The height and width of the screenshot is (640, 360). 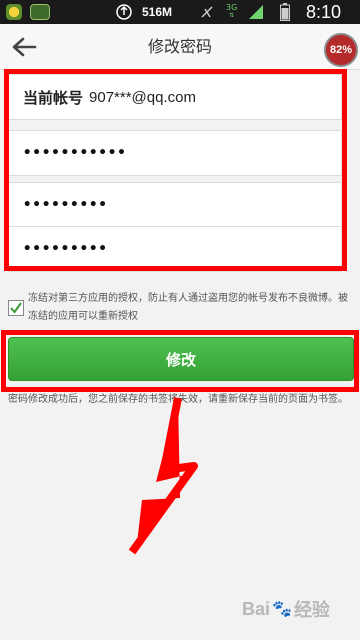 I want to click on baidu-jingyan-watermark: Bai 🐾 经验, so click(x=299, y=609).